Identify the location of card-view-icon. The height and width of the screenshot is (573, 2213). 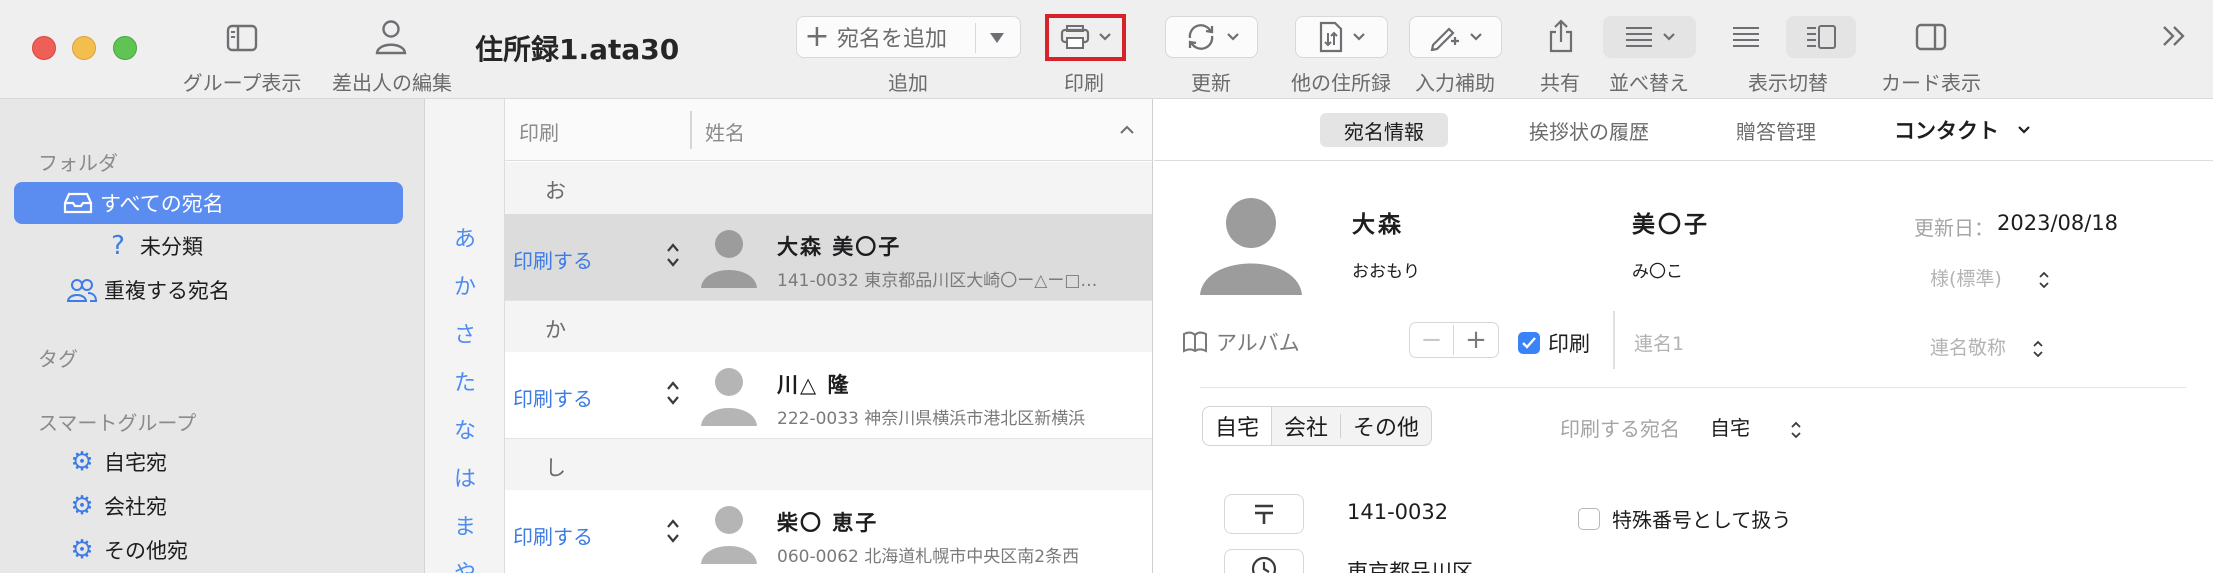
(1931, 37).